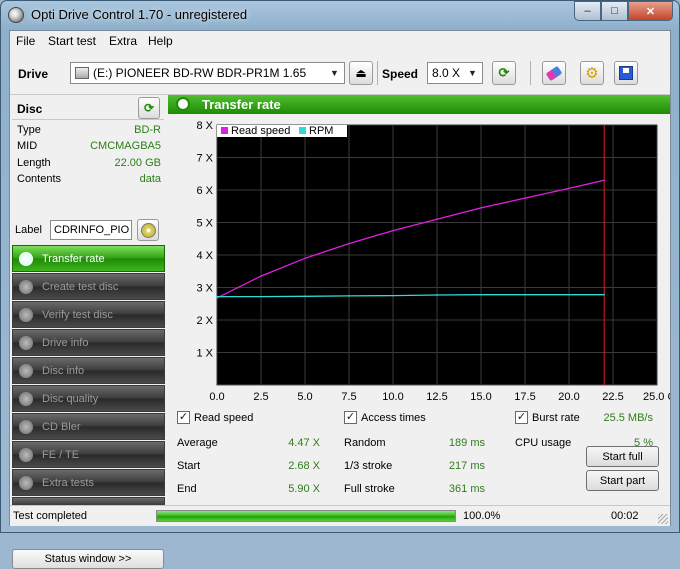 The height and width of the screenshot is (569, 680). Describe the element at coordinates (88, 454) in the screenshot. I see `nav-fe-te: FE / TE` at that location.